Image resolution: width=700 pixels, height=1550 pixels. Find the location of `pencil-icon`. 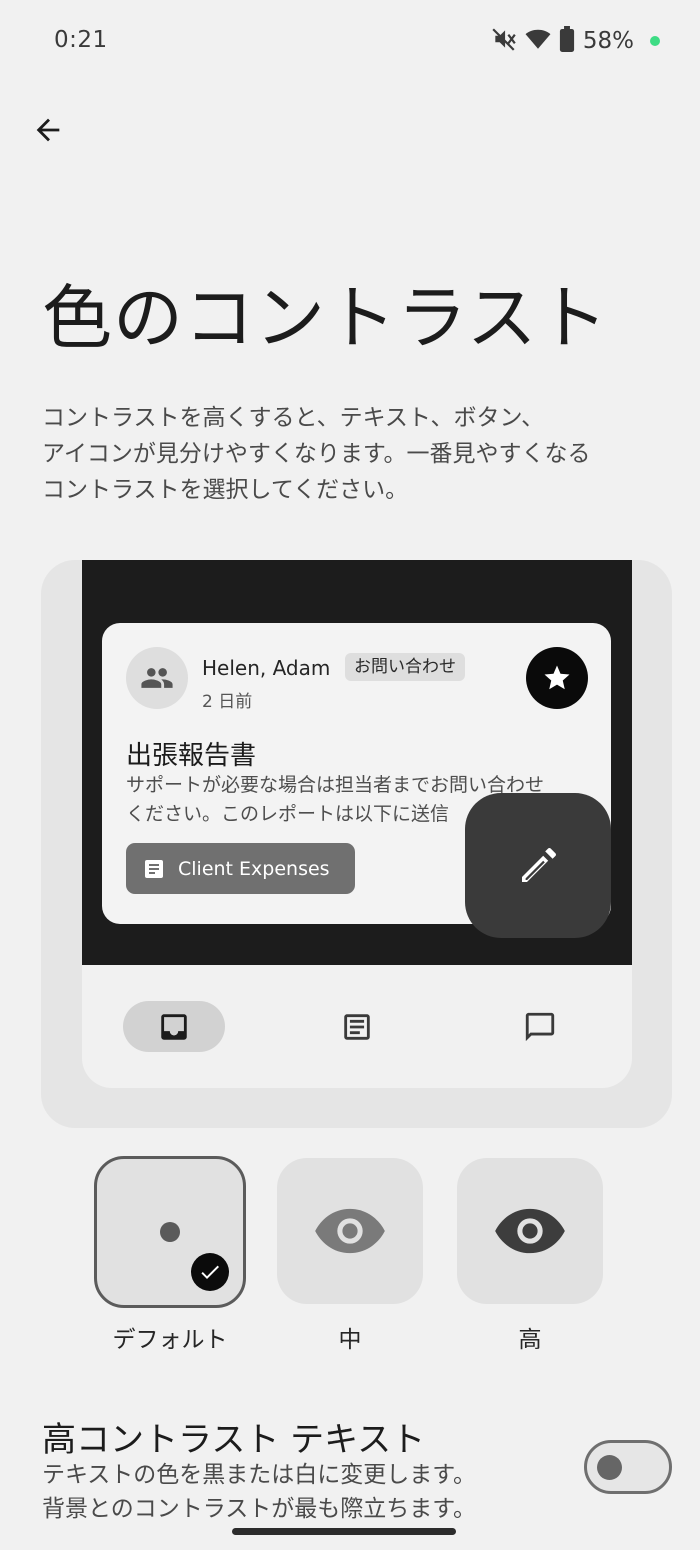

pencil-icon is located at coordinates (539, 864).